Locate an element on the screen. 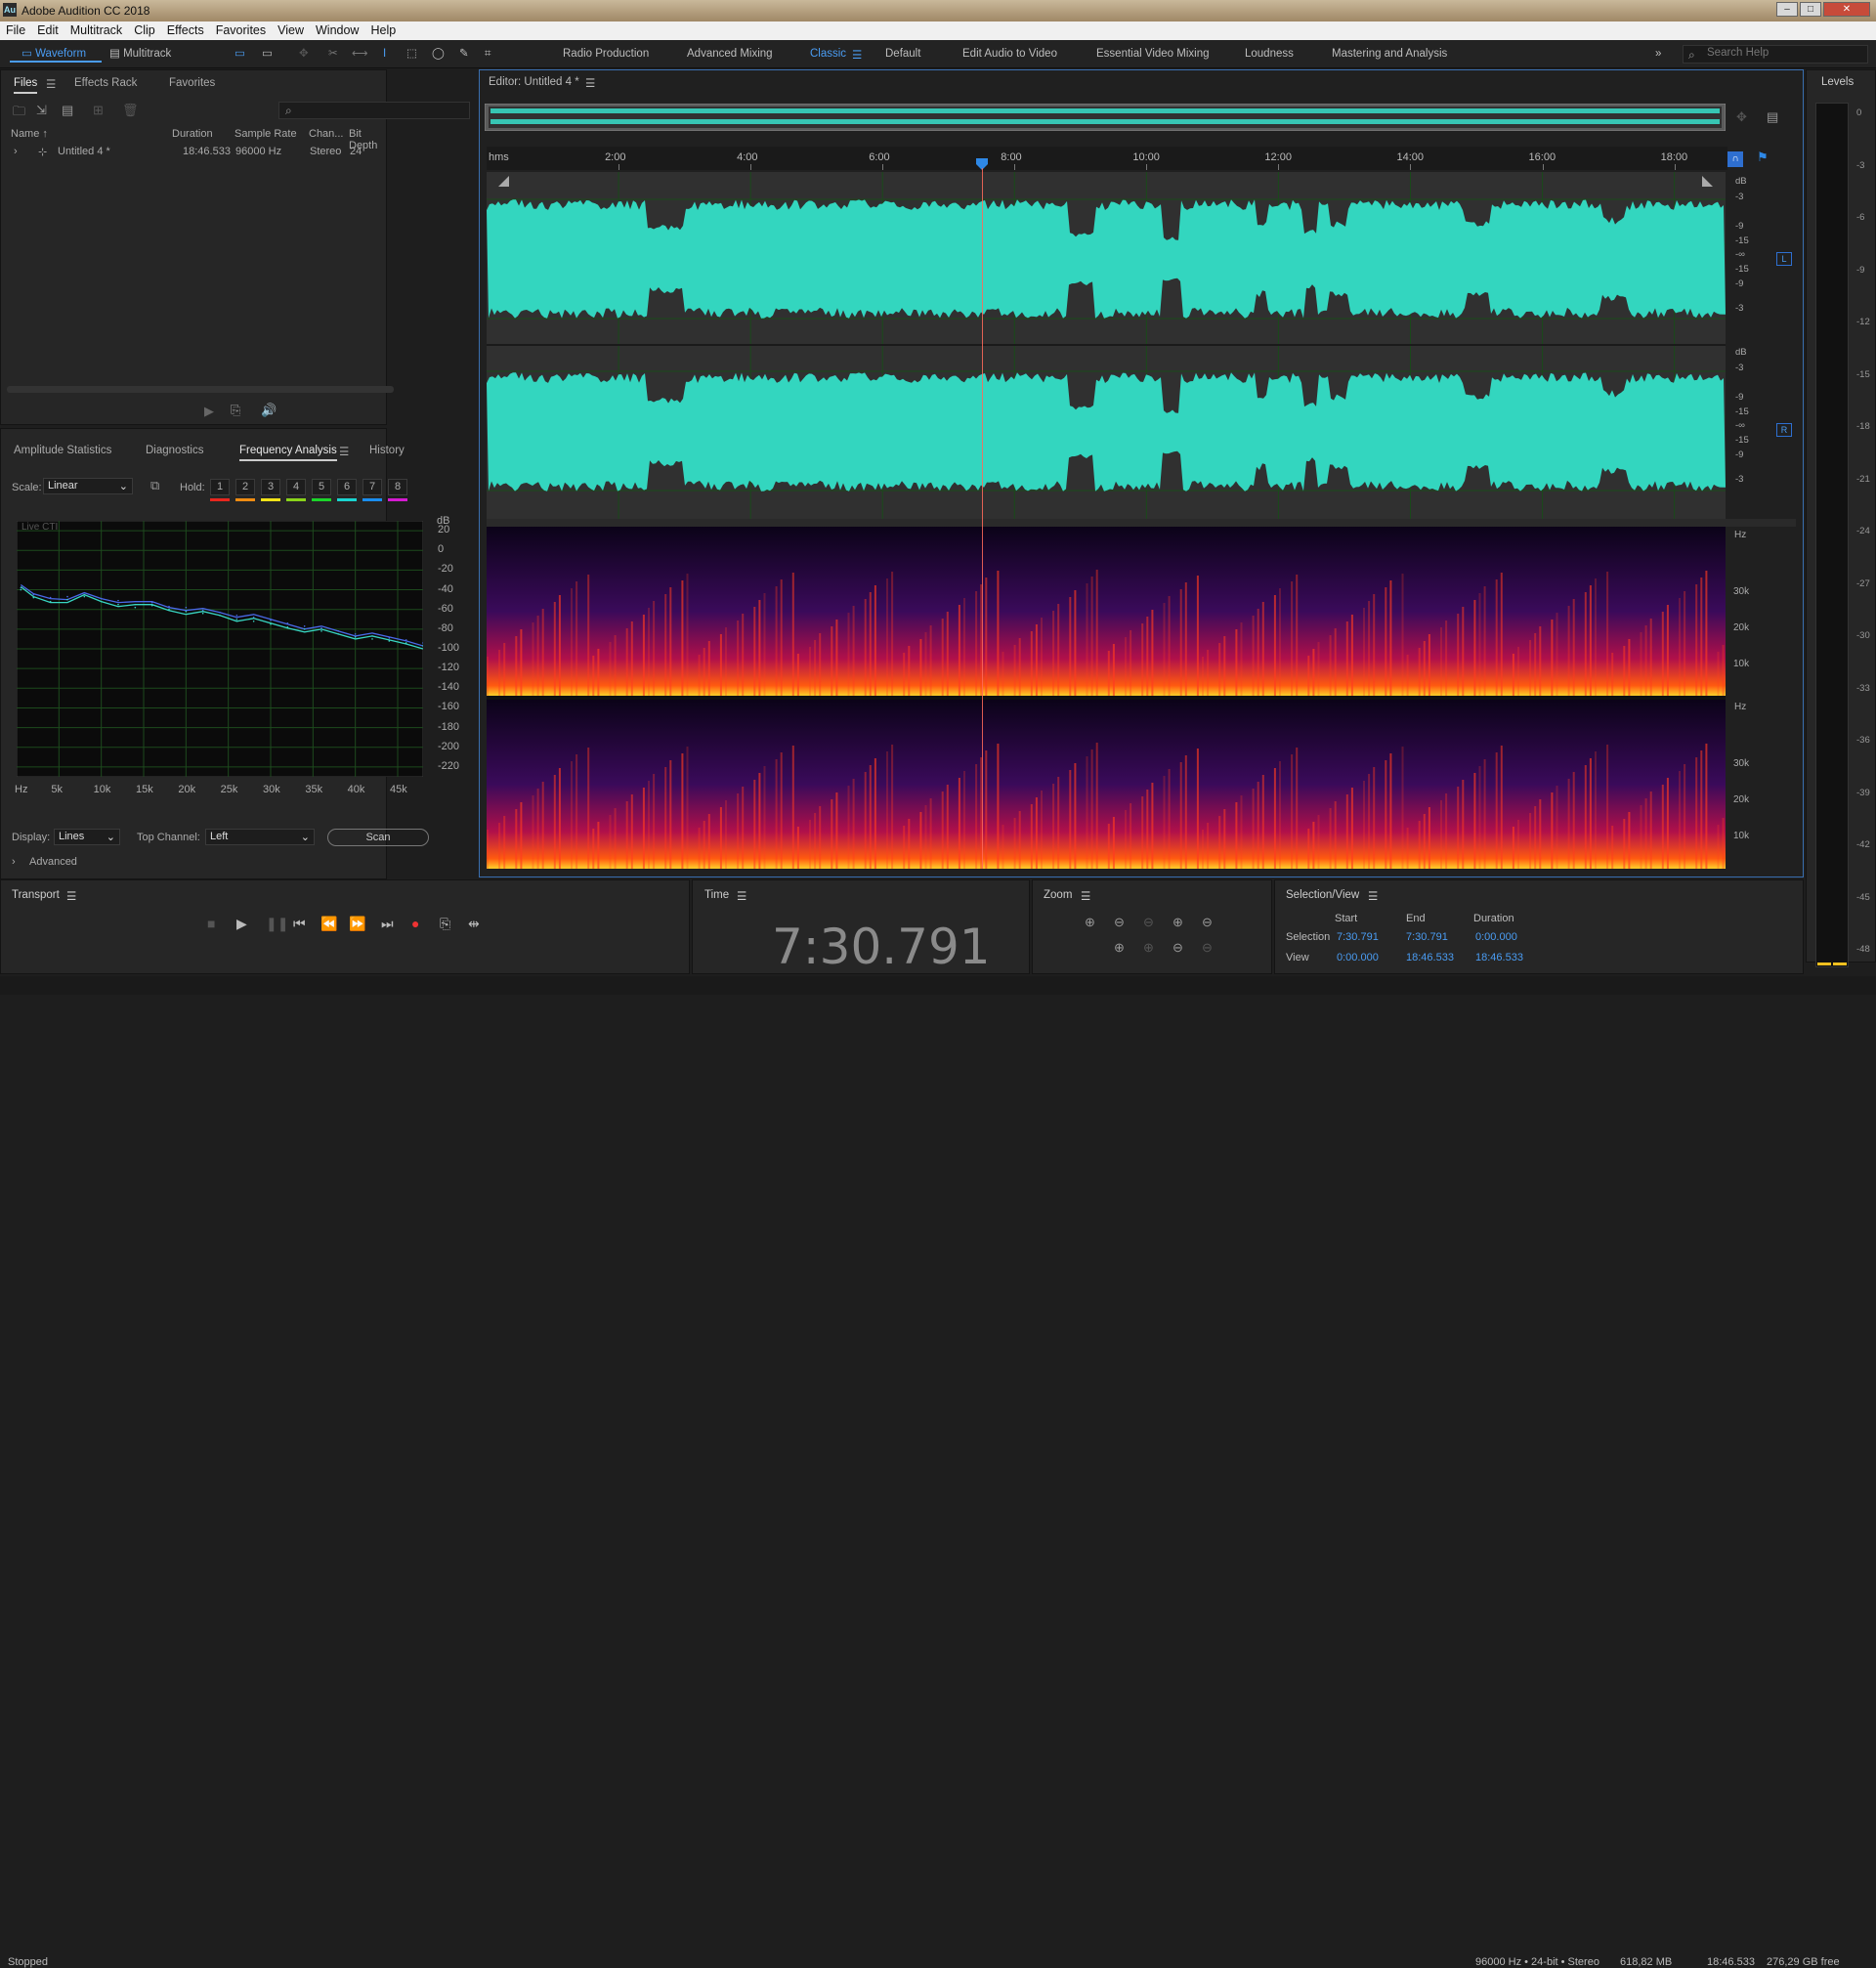 The width and height of the screenshot is (1876, 1968). zoom-out-time-icon: ⊖ is located at coordinates (1207, 922).